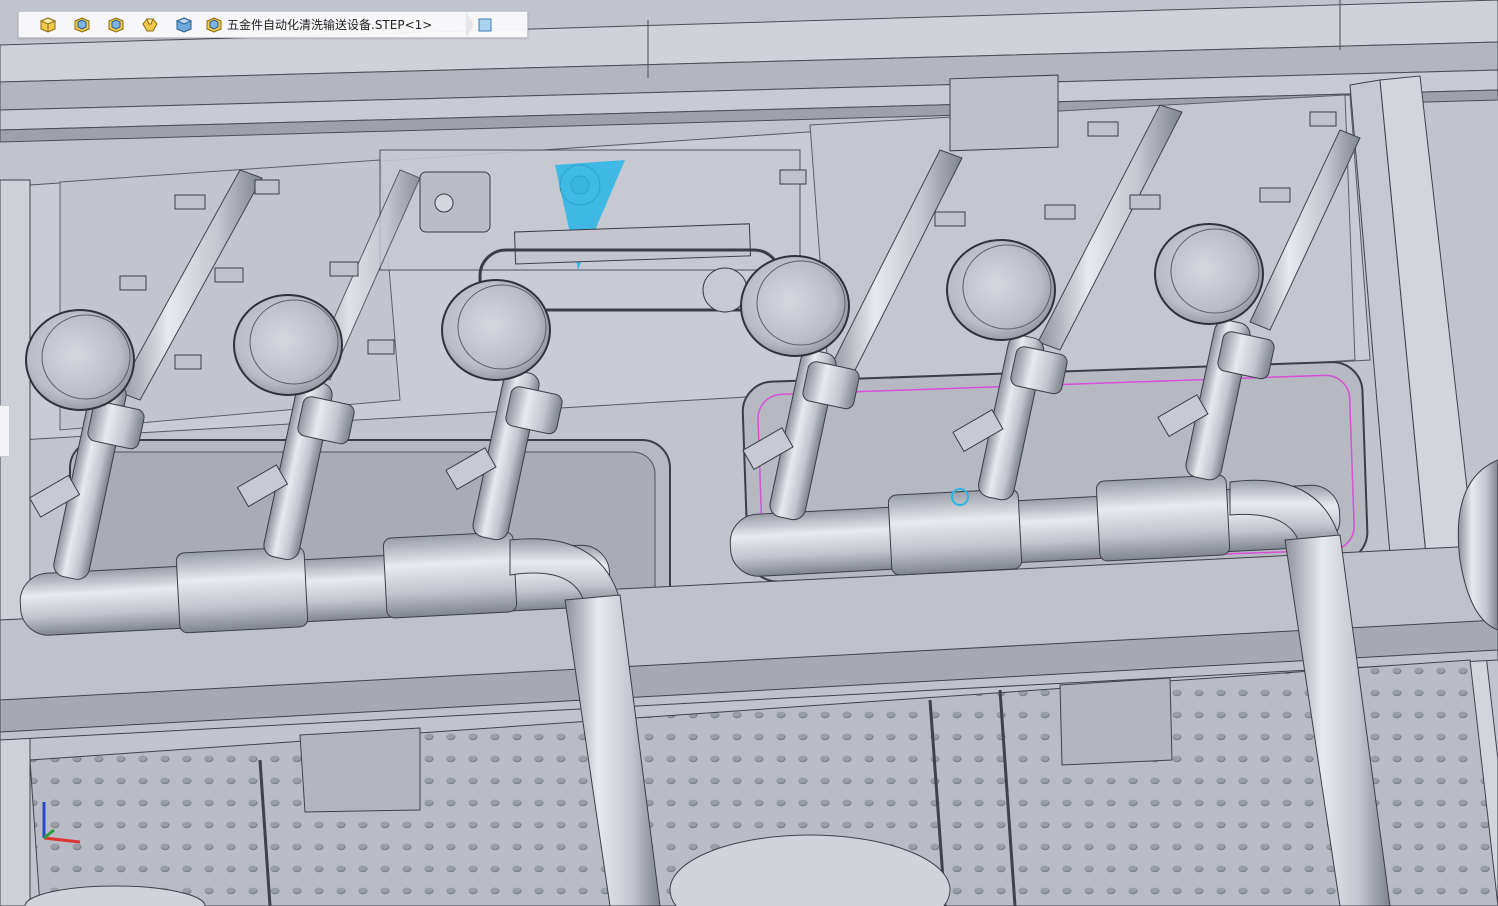  Describe the element at coordinates (62, 840) in the screenshot. I see `x-axis-icon` at that location.